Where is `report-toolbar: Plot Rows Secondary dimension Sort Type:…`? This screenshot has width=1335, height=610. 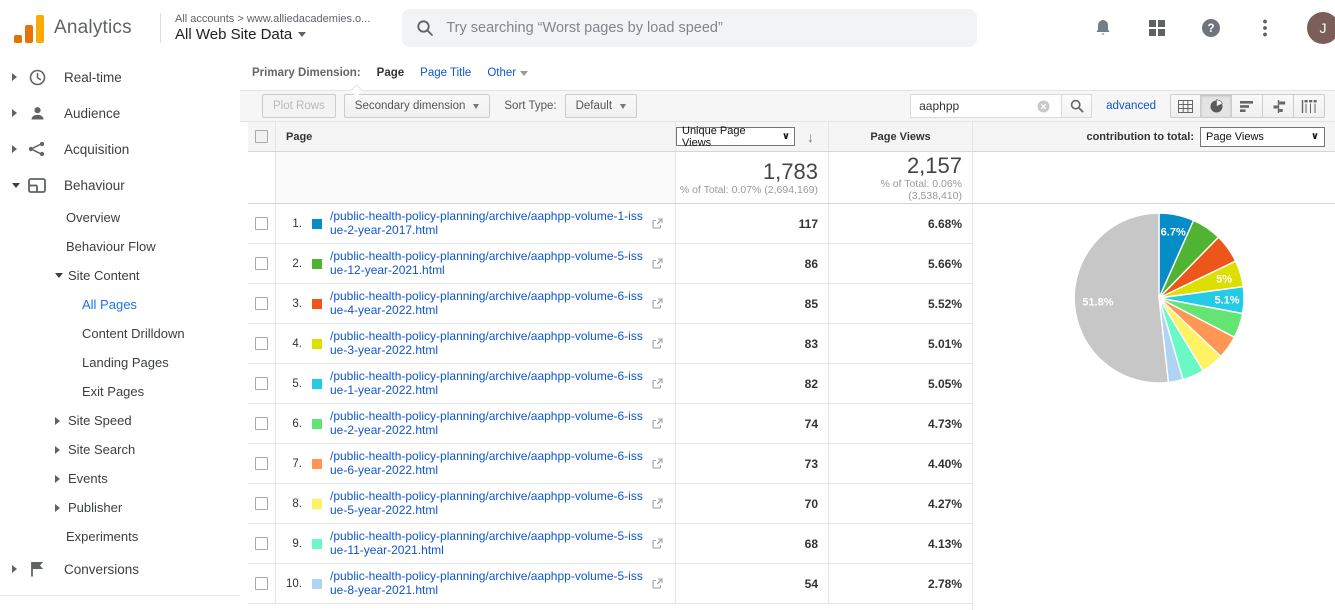
report-toolbar: Plot Rows Secondary dimension Sort Type:… is located at coordinates (787, 103).